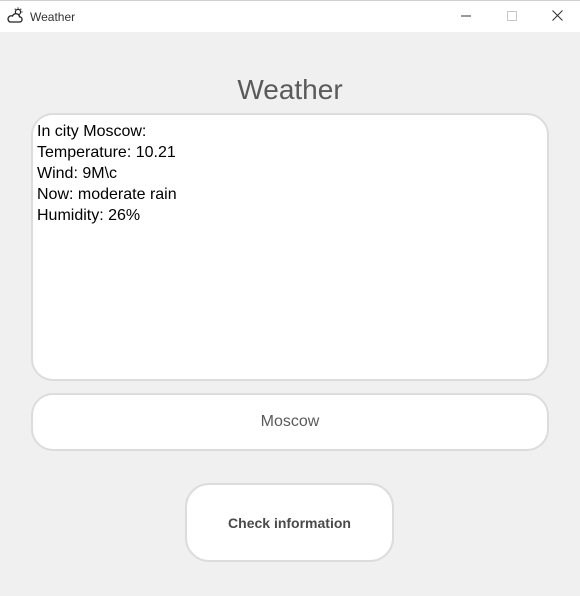 Image resolution: width=580 pixels, height=596 pixels. What do you see at coordinates (290, 16) in the screenshot?
I see `title-bar: Weather` at bounding box center [290, 16].